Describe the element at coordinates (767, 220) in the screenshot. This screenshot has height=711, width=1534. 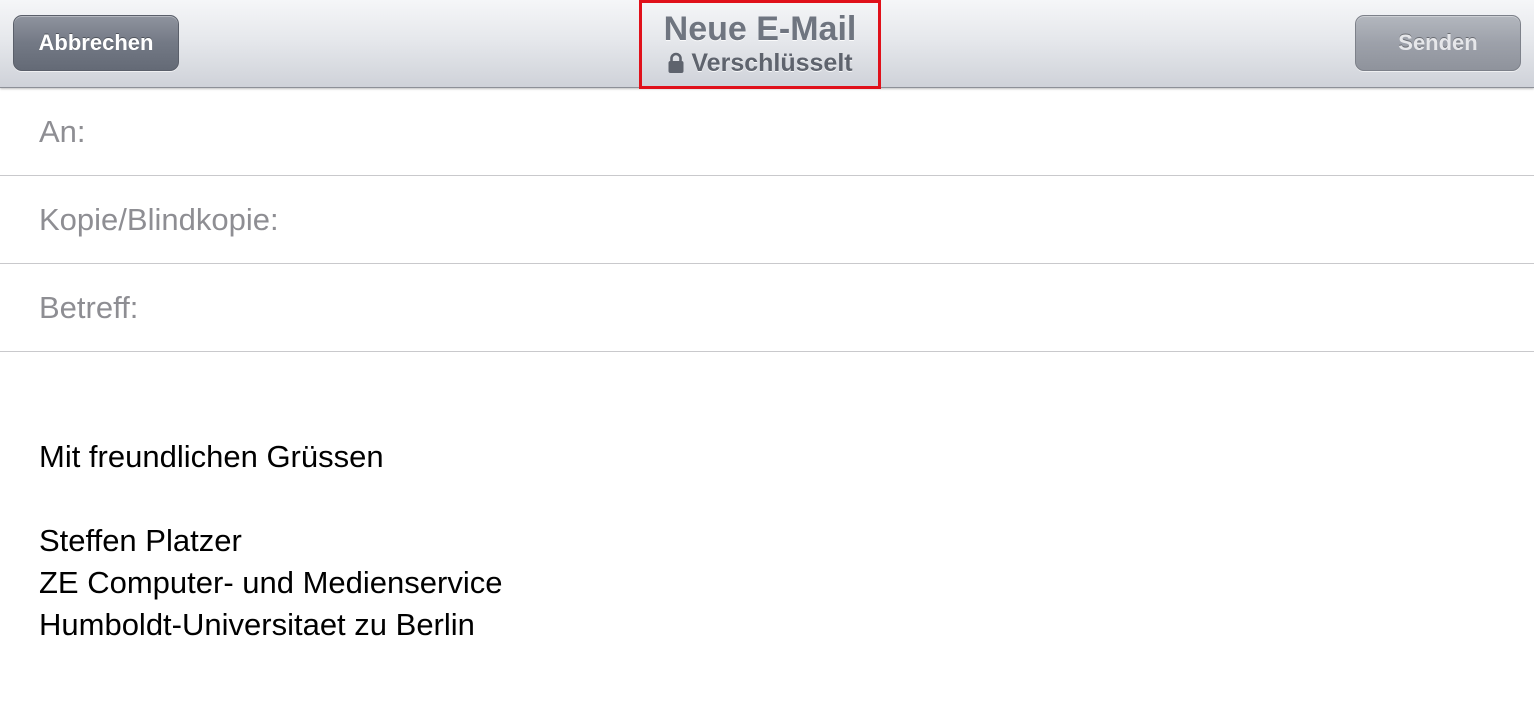
I see `cc-bcc-field: Kopie/Blindkopie:` at that location.